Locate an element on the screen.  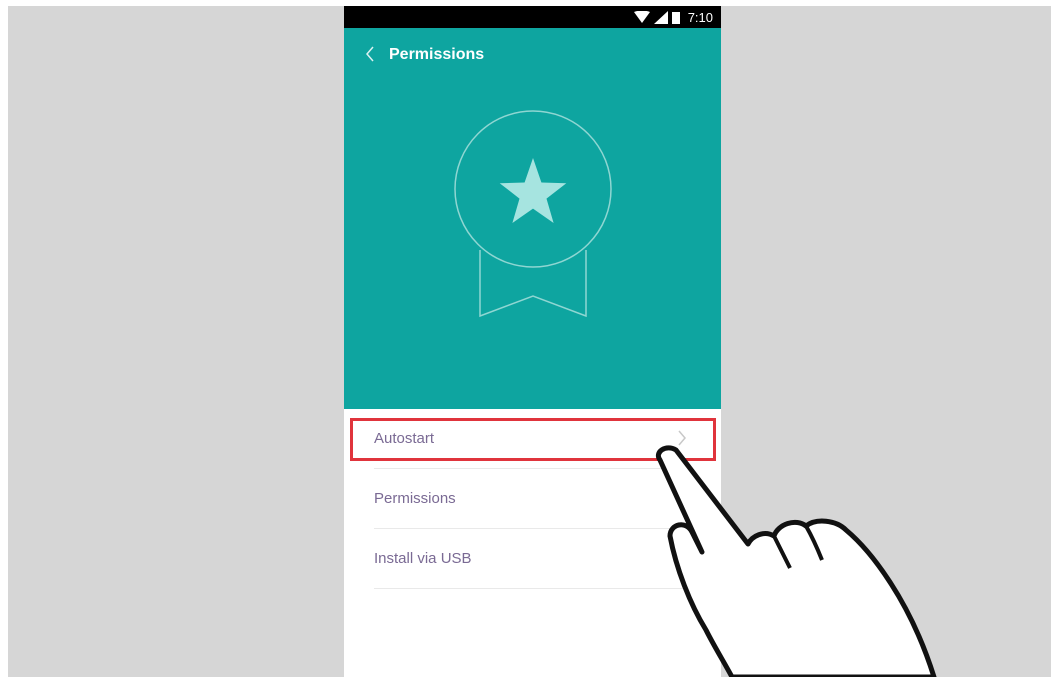
battery-icon is located at coordinates (675, 17).